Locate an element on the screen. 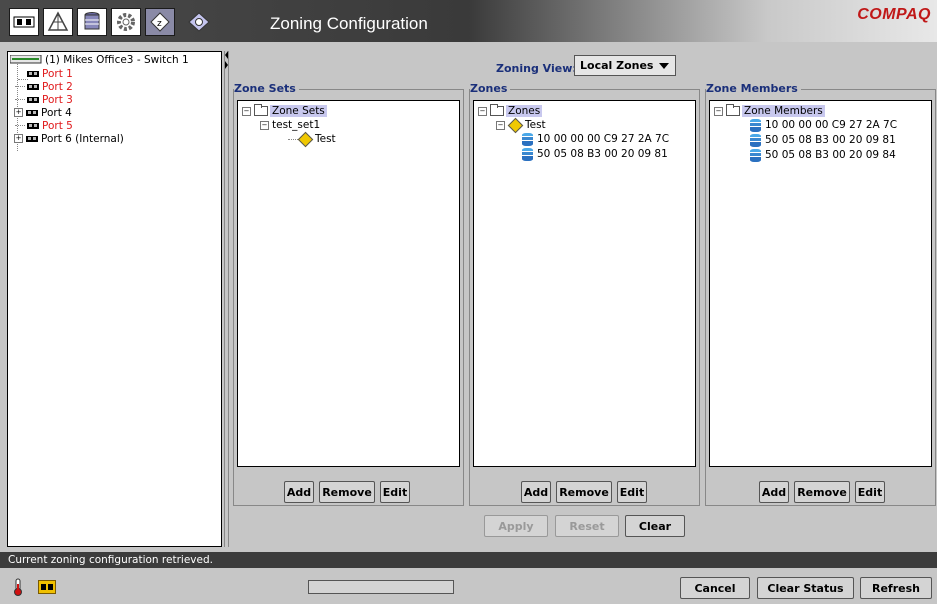 This screenshot has height=604, width=937. apply-button: Apply is located at coordinates (516, 526).